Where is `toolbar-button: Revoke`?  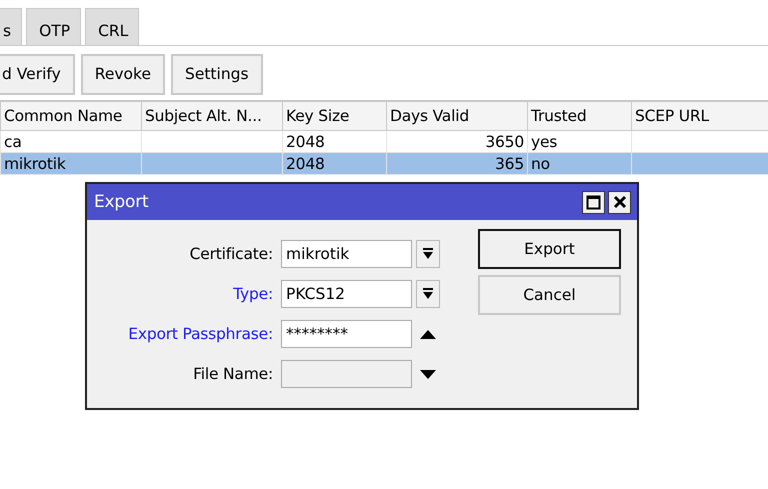
toolbar-button: Revoke is located at coordinates (122, 74).